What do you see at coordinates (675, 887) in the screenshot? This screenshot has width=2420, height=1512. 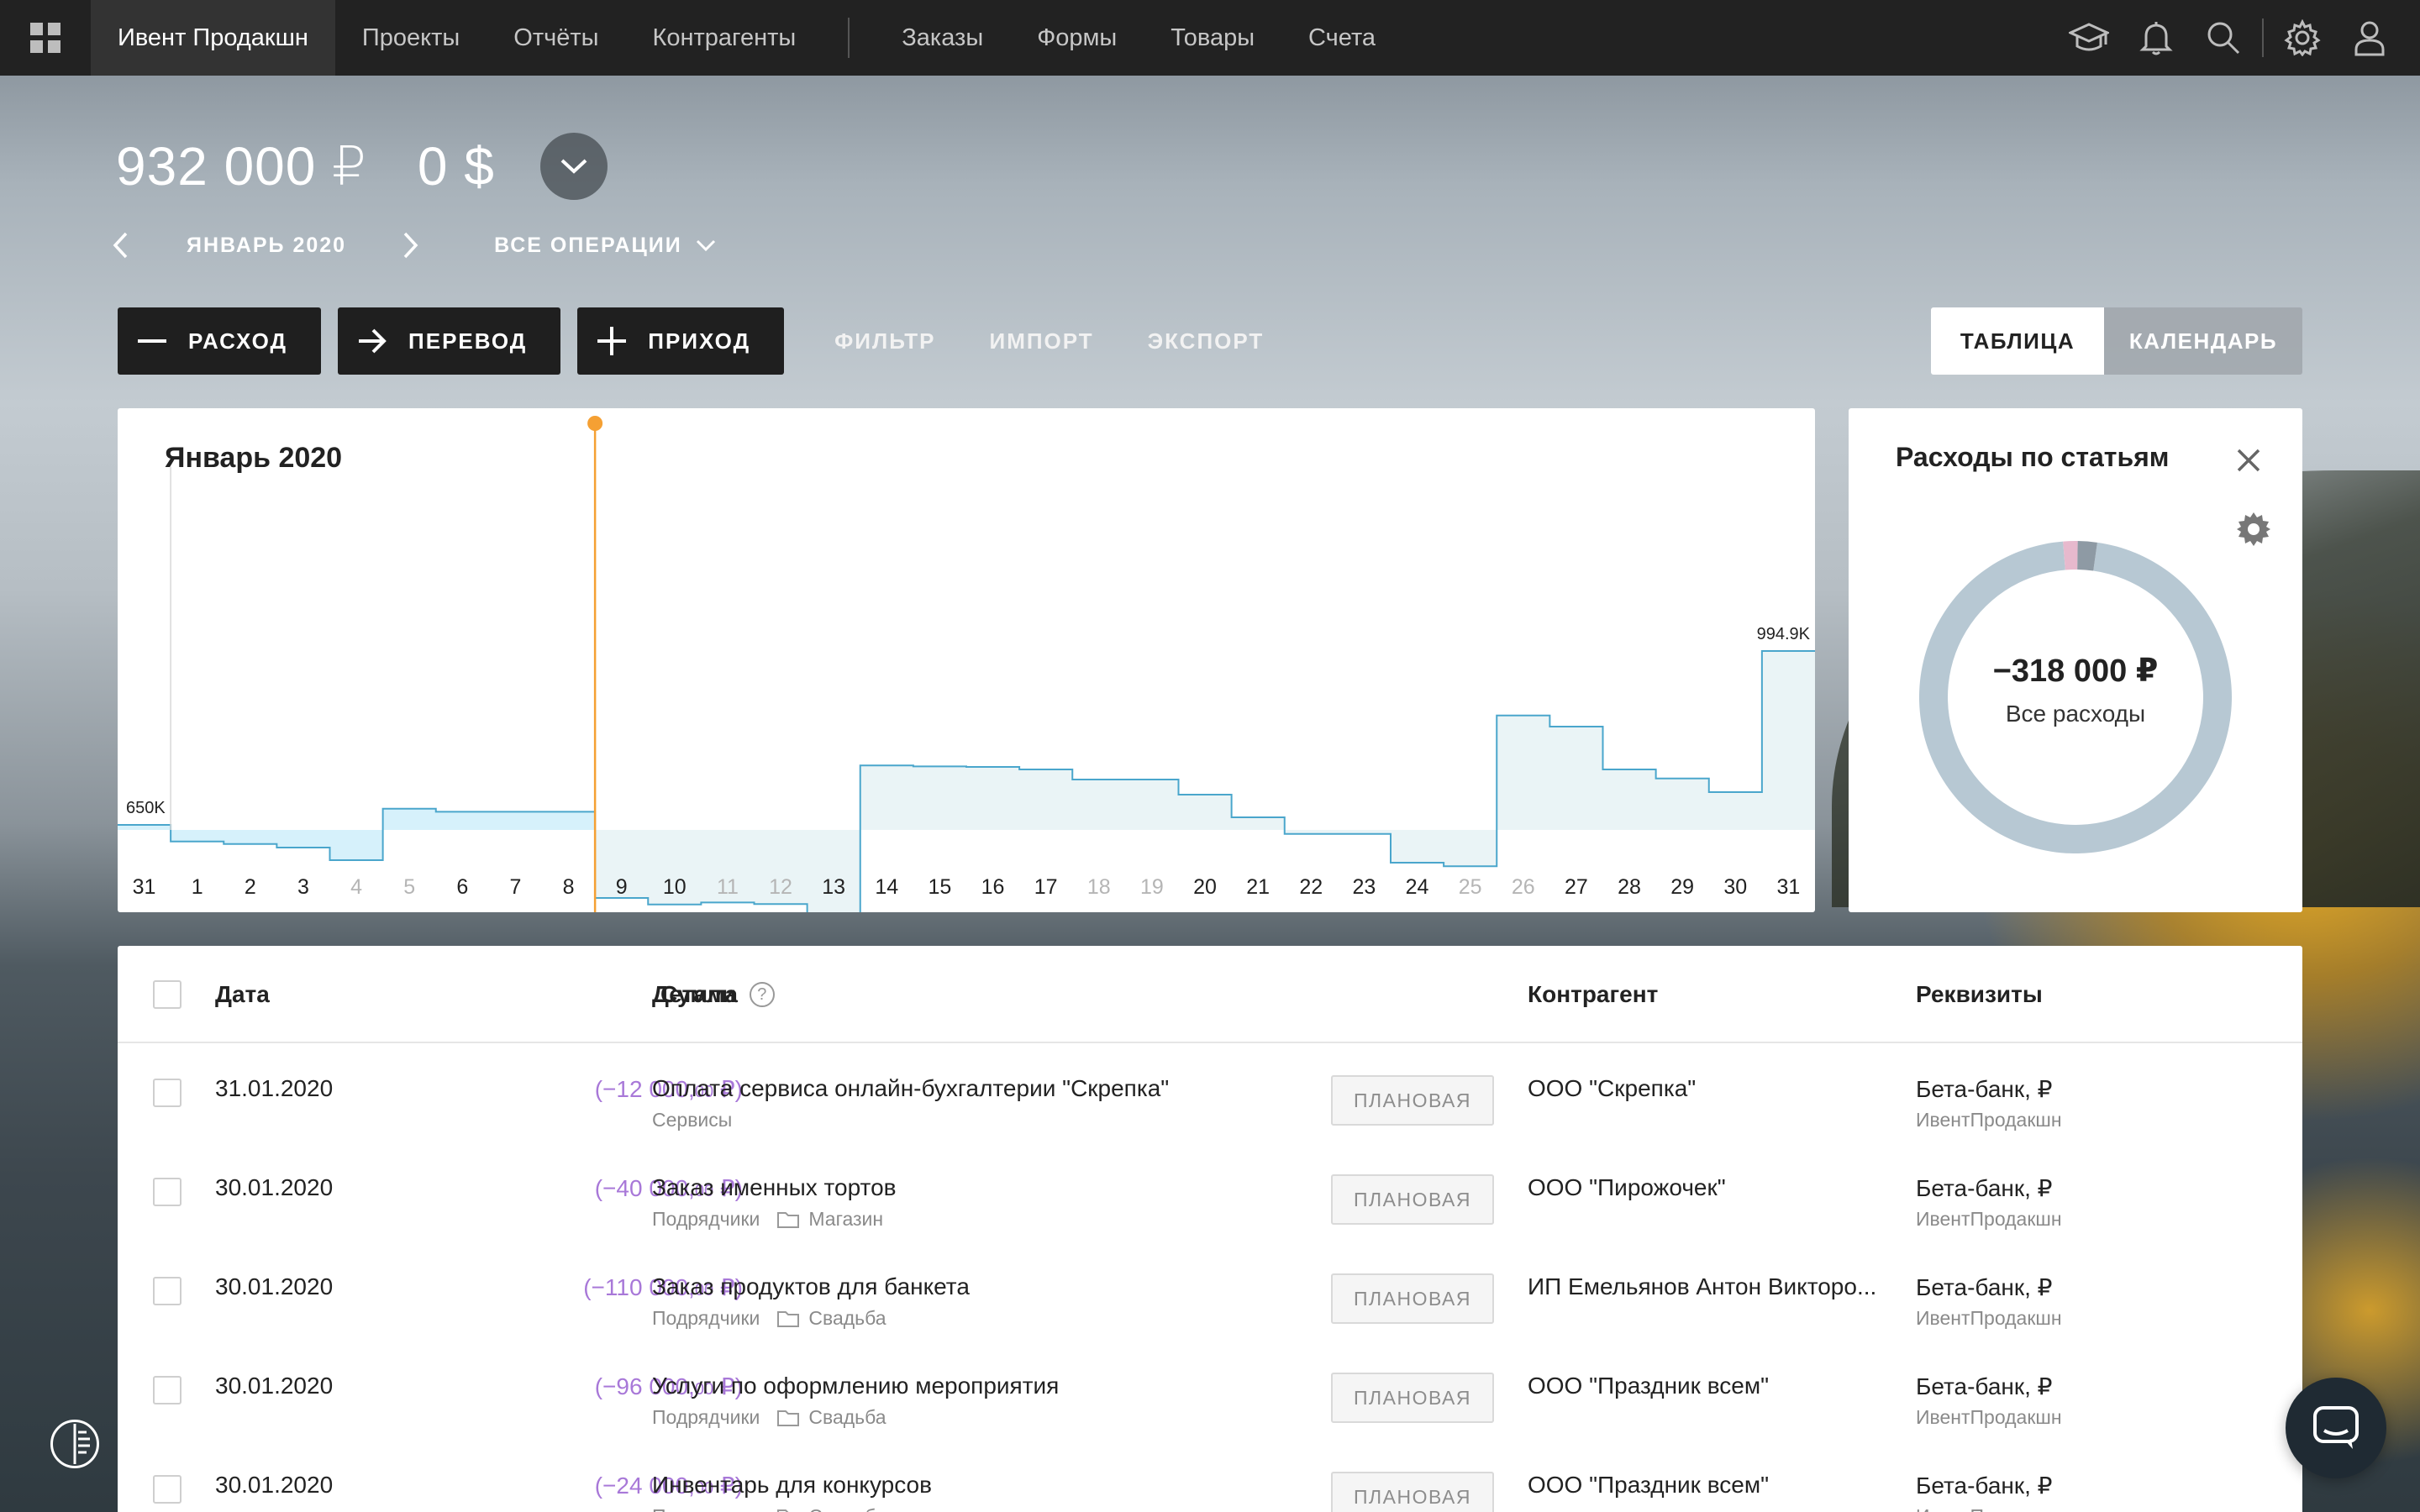 I see `x-tick-label: 10` at bounding box center [675, 887].